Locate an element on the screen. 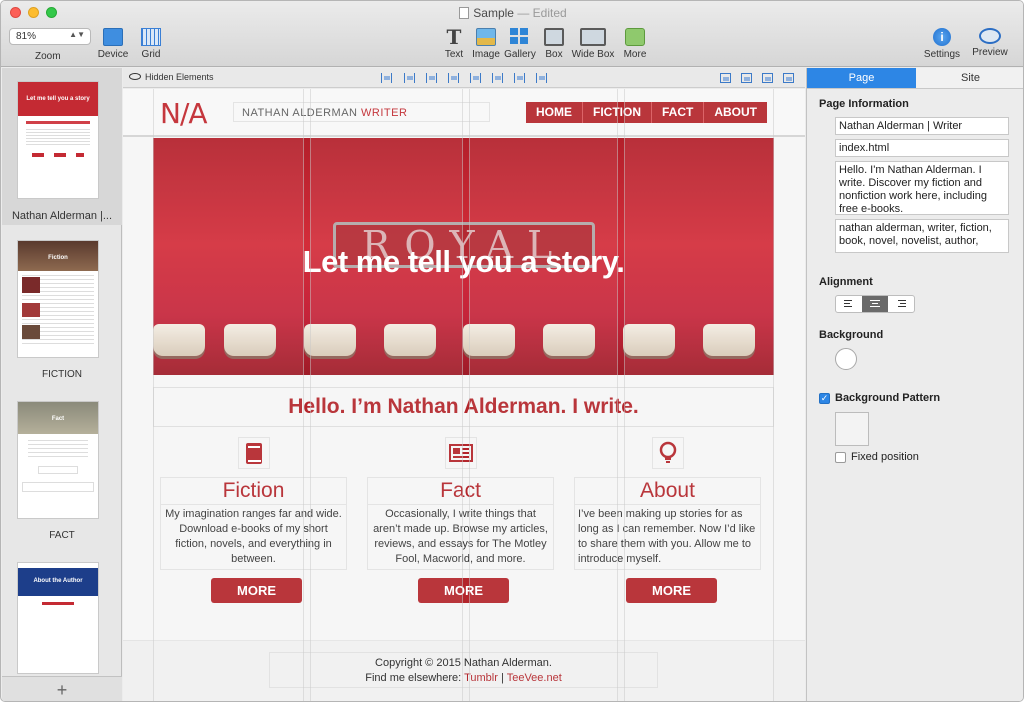  image-icon is located at coordinates (486, 37).